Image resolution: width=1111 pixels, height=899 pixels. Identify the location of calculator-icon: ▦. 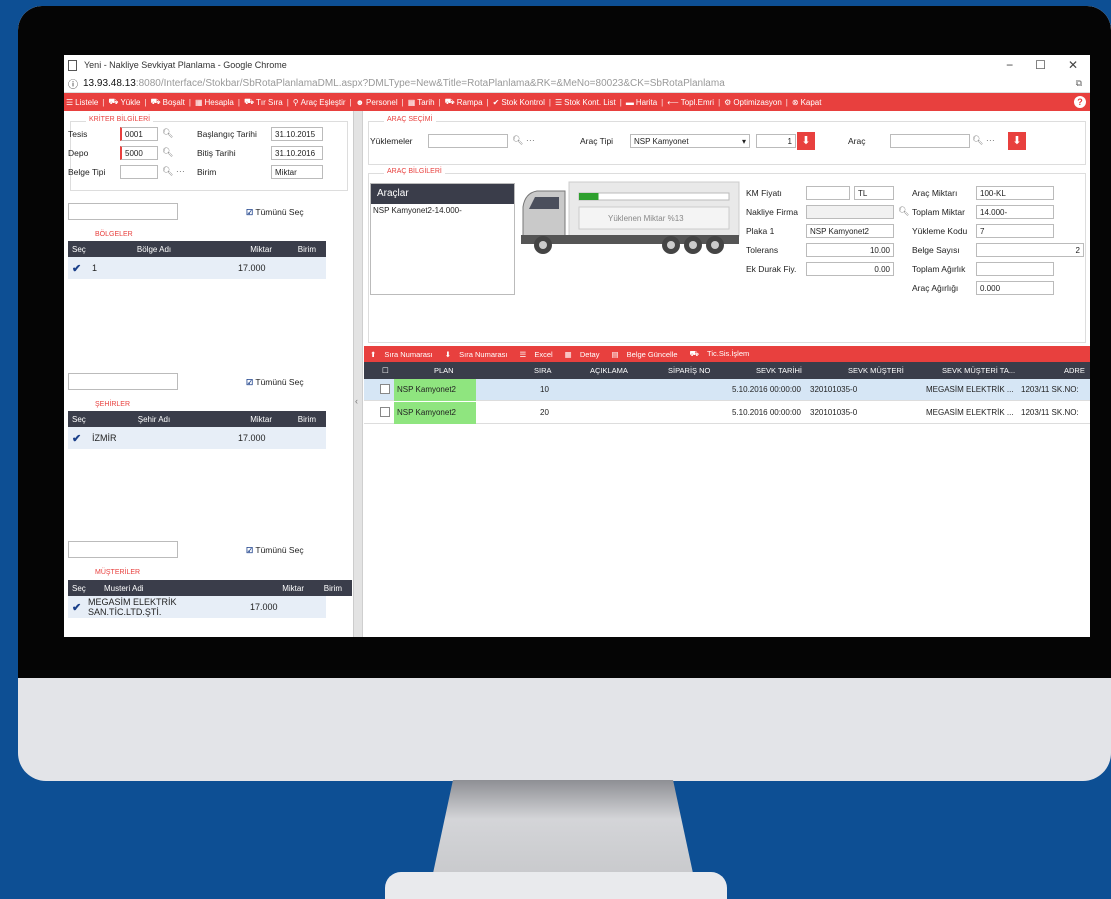
(198, 102).